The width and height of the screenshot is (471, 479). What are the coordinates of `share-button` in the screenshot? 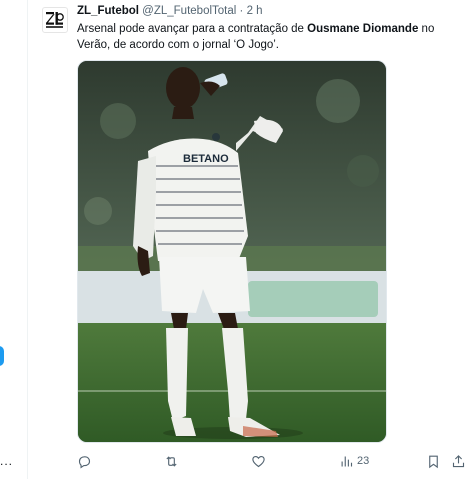 It's located at (458, 461).